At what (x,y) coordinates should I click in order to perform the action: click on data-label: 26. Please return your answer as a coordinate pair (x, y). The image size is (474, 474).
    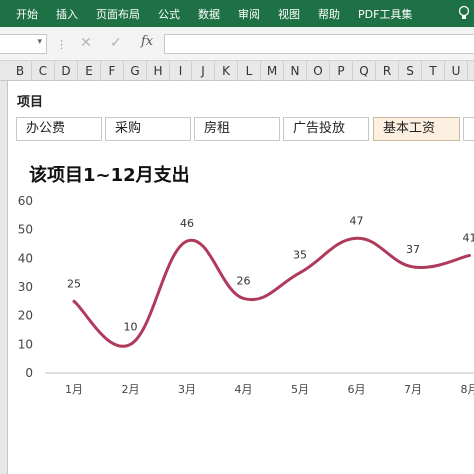
    Looking at the image, I should click on (244, 280).